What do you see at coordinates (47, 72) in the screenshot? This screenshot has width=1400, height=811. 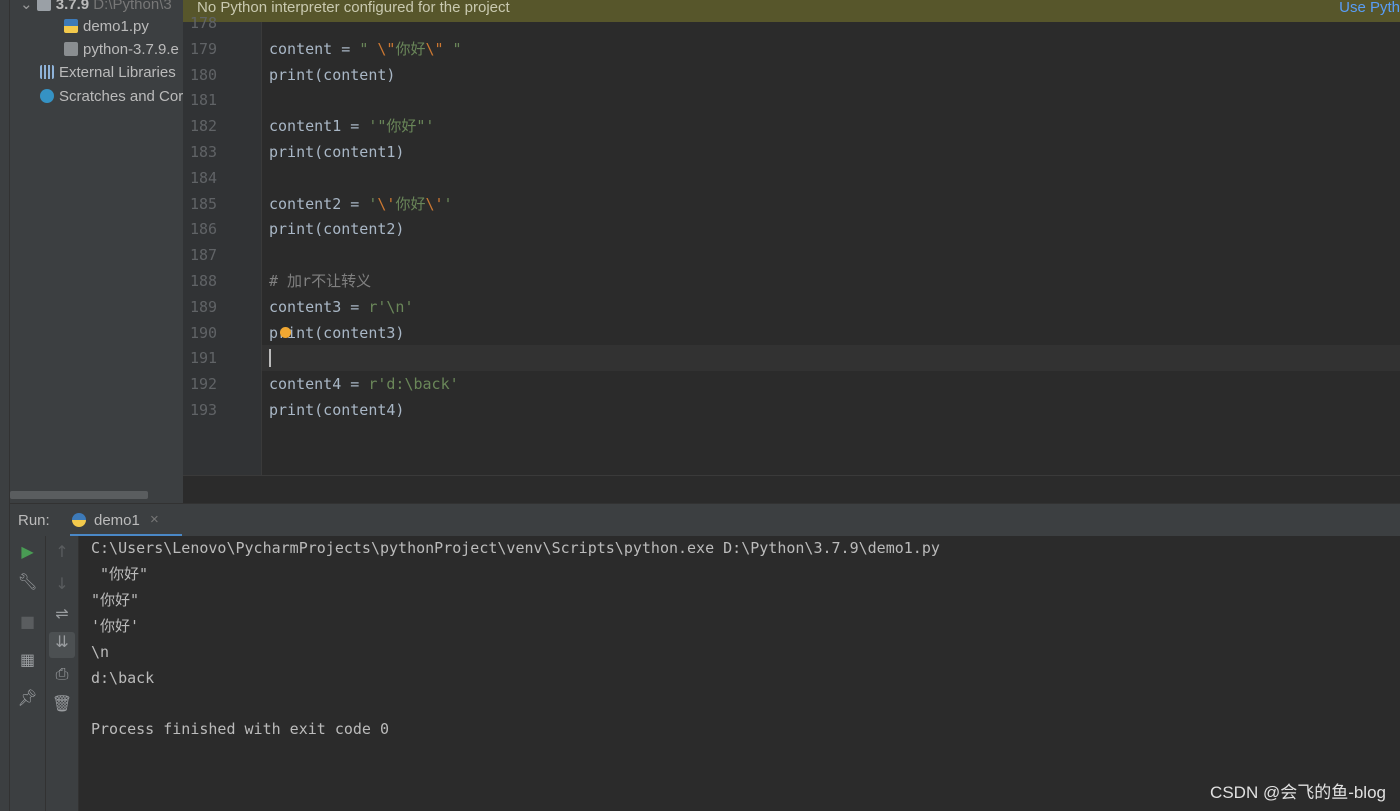 I see `libraries-icon` at bounding box center [47, 72].